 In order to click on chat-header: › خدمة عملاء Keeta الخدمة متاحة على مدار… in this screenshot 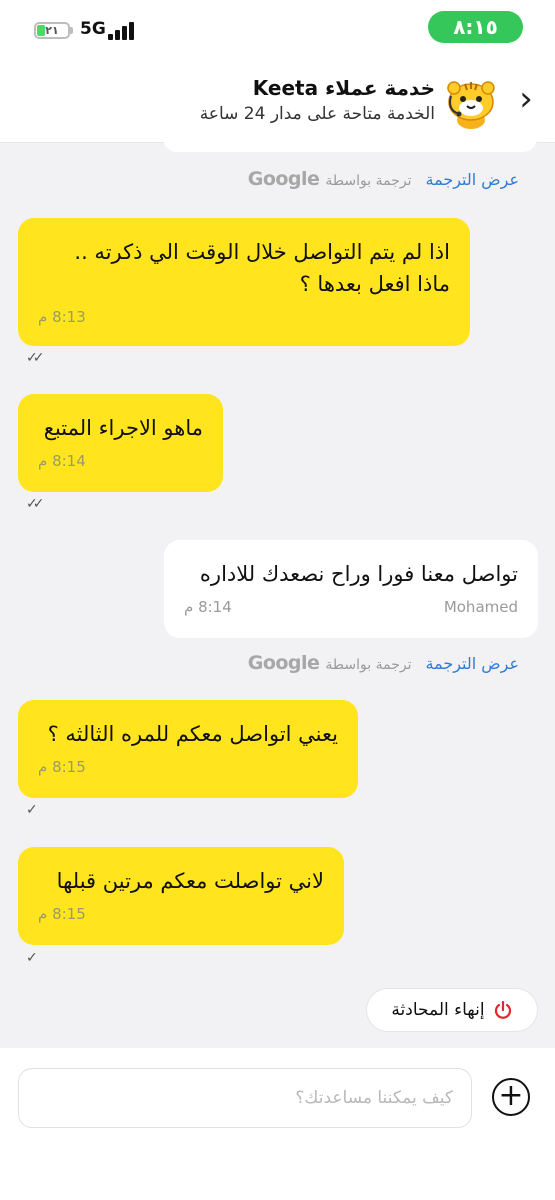, I will do `click(277, 101)`.